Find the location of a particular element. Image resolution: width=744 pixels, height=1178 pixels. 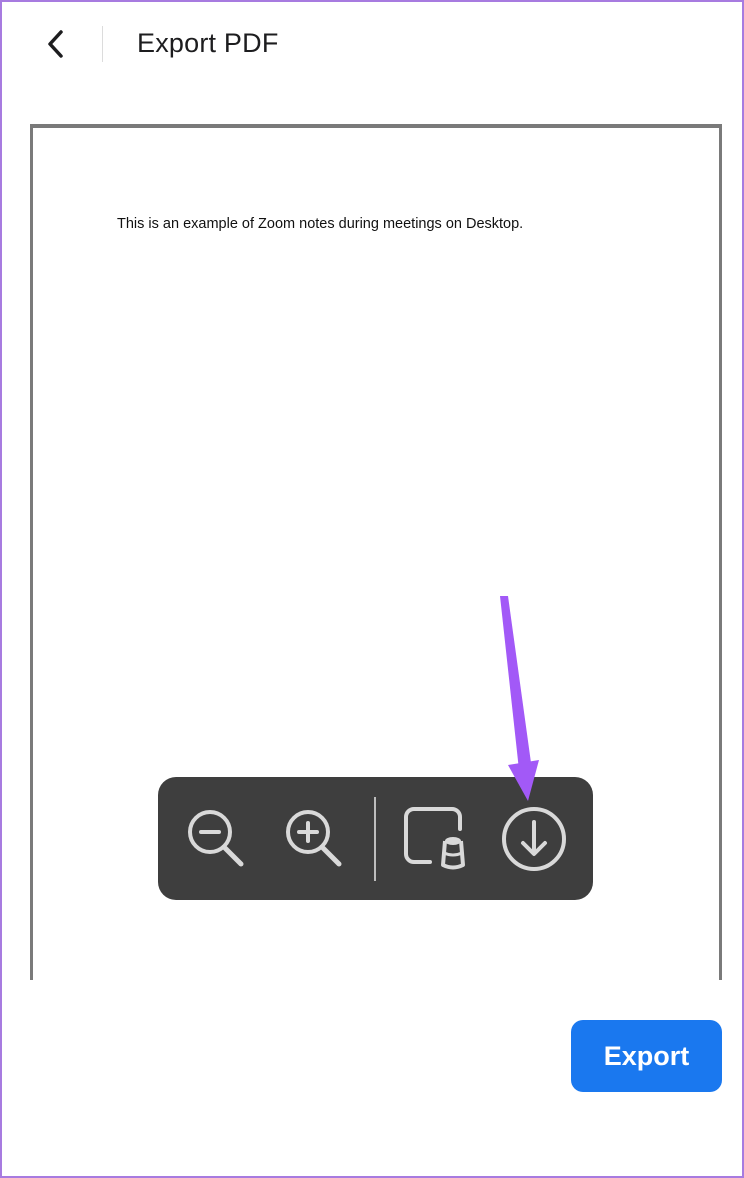

back-button is located at coordinates (56, 44).